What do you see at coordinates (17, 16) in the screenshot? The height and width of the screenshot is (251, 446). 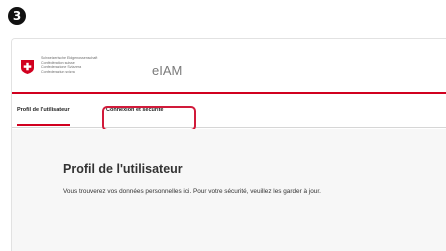 I see `step-badge: 3` at bounding box center [17, 16].